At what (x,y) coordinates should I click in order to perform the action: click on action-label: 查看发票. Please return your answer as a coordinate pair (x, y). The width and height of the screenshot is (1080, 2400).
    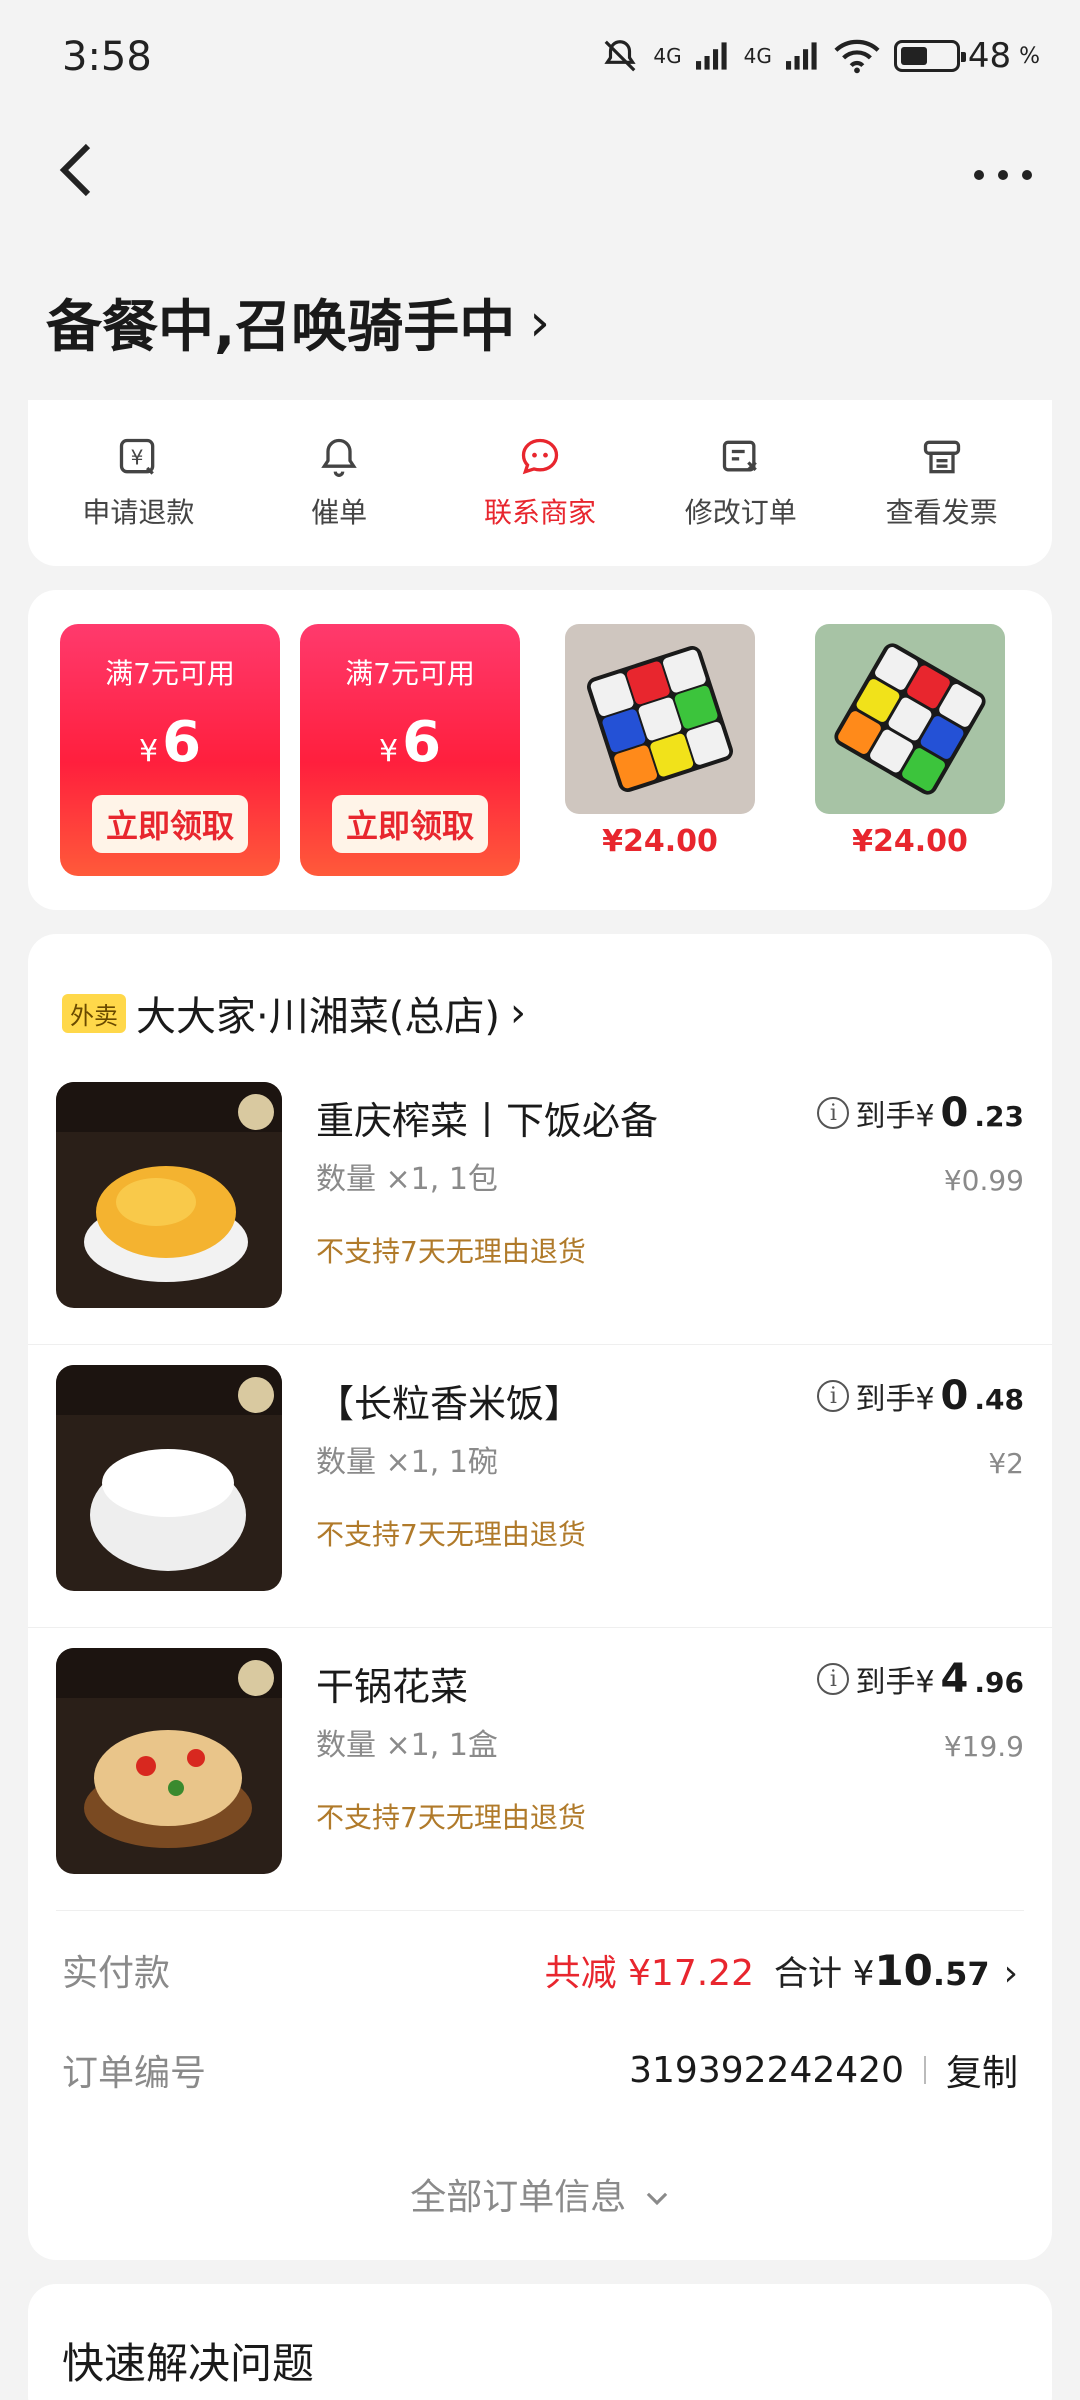
    Looking at the image, I should click on (941, 512).